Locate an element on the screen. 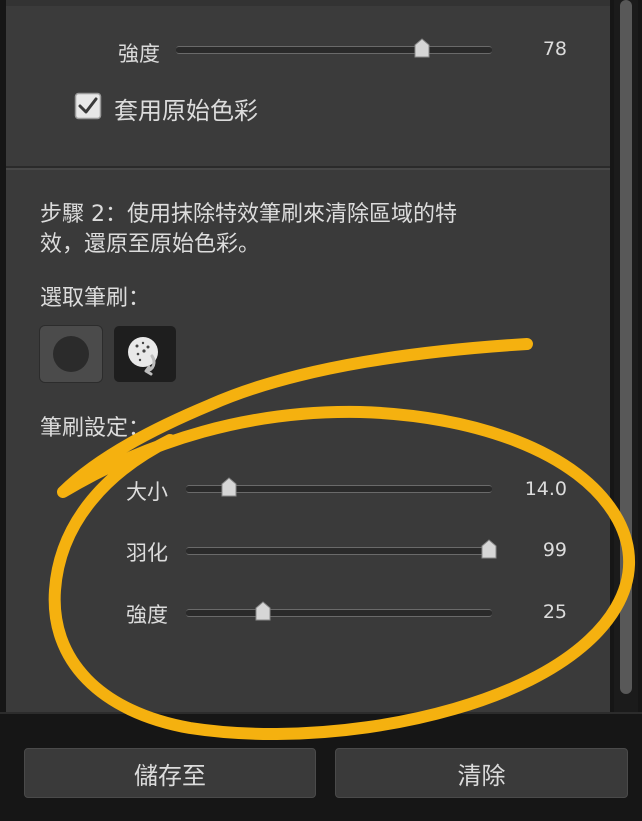  round-brush-button is located at coordinates (71, 354).